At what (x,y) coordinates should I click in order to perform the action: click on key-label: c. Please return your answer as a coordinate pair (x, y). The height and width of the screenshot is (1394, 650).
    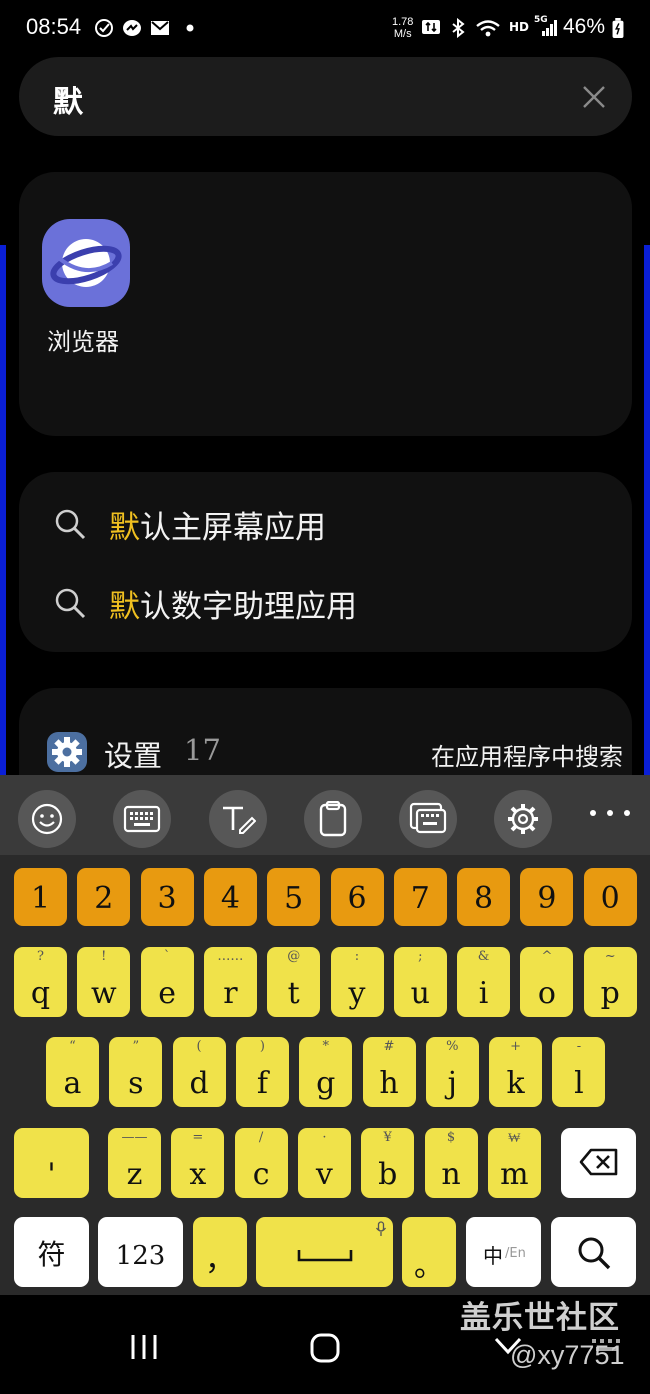
    Looking at the image, I should click on (261, 1174).